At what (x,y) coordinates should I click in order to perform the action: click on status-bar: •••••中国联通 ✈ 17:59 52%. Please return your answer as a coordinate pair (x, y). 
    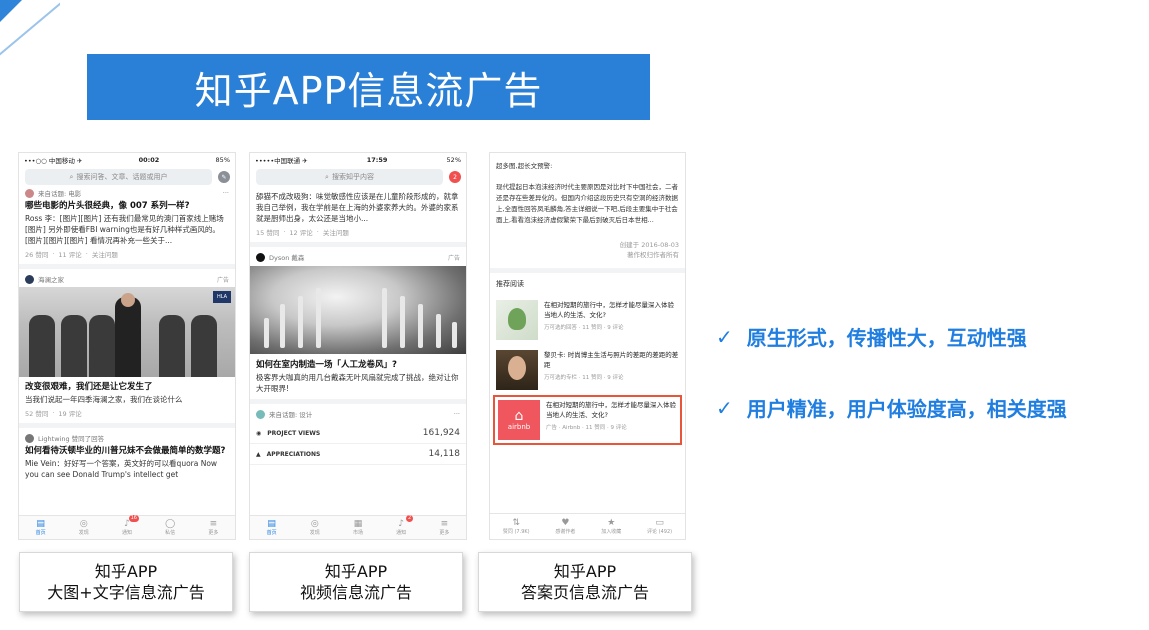
    Looking at the image, I should click on (358, 160).